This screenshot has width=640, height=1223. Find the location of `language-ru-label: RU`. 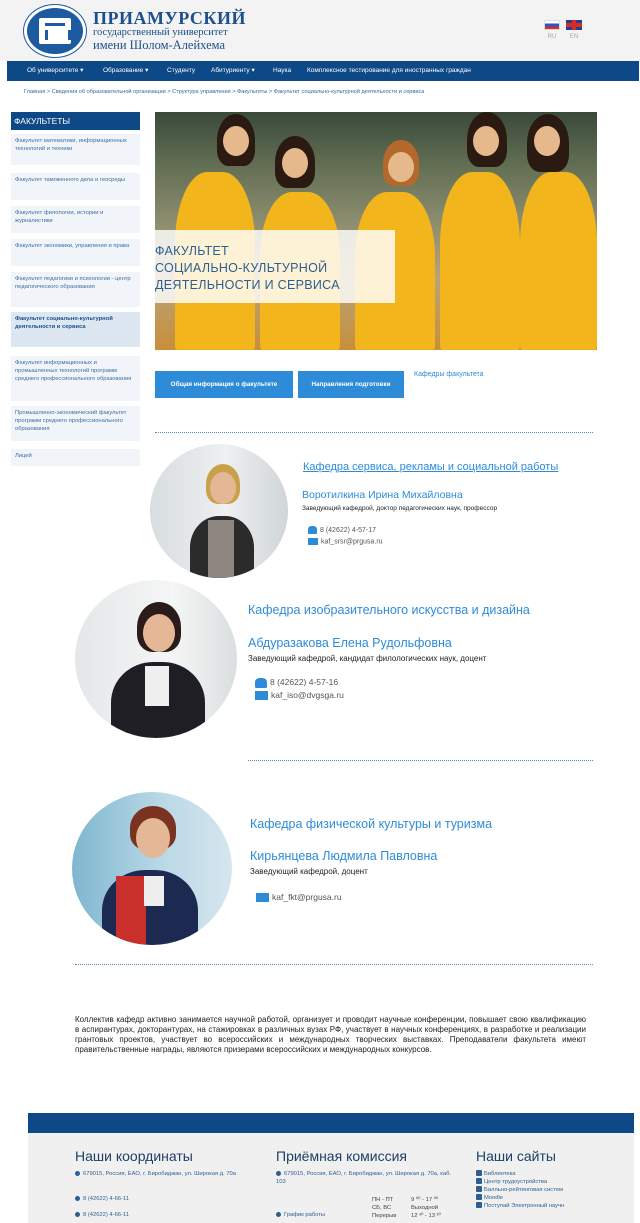

language-ru-label: RU is located at coordinates (552, 37).